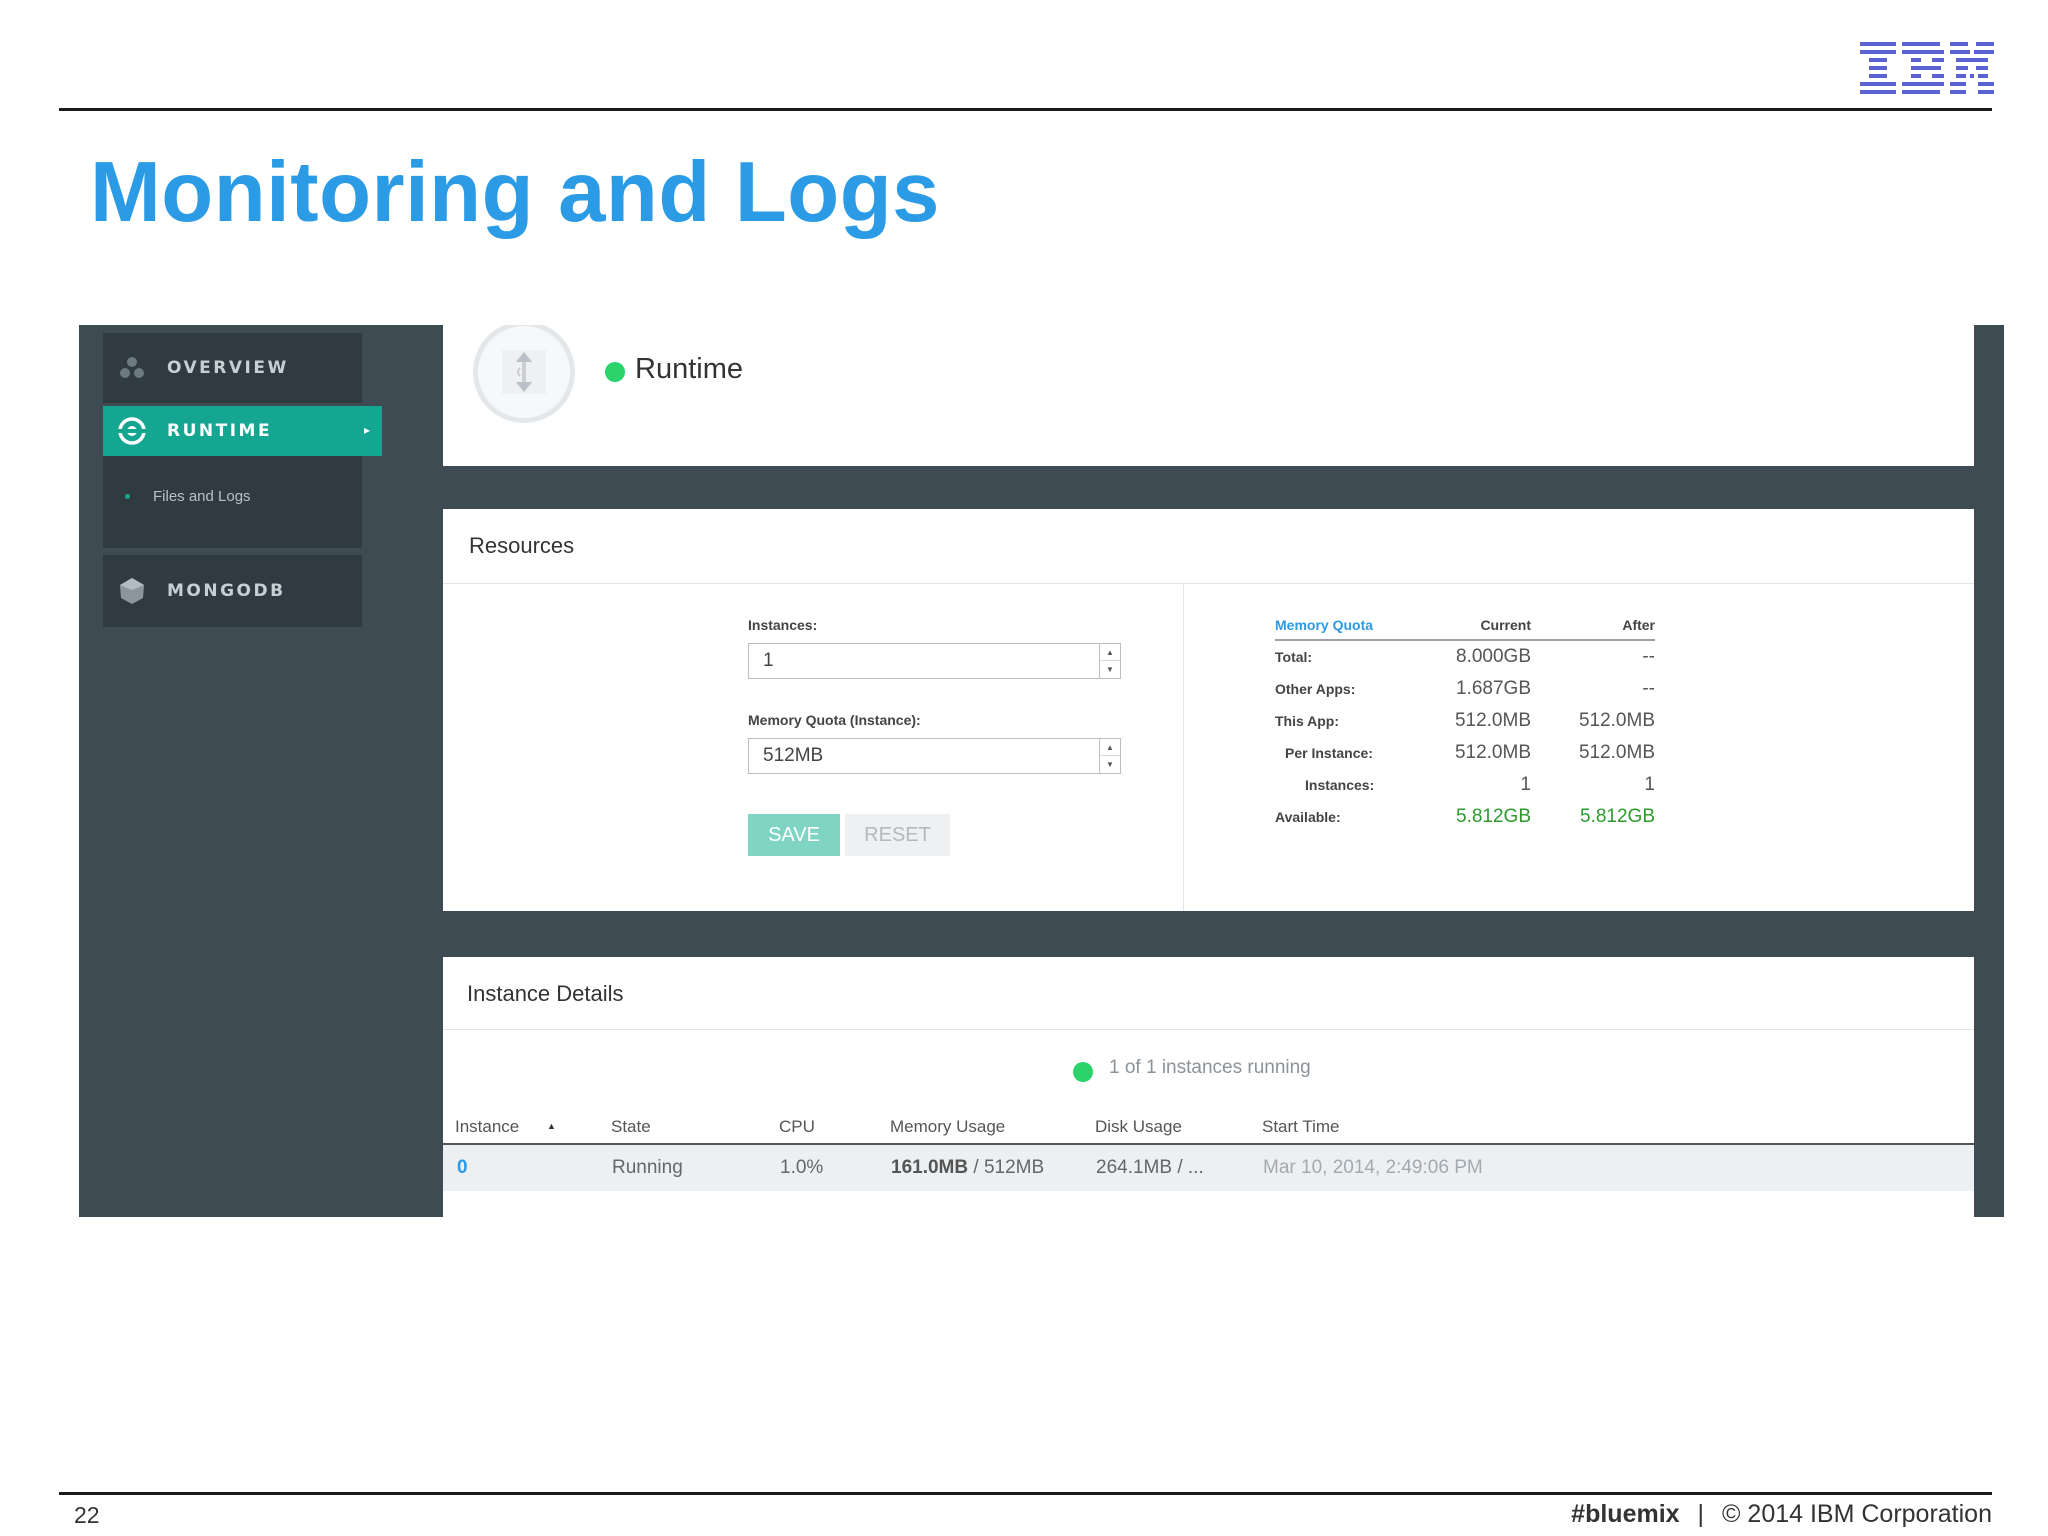 This screenshot has height=1536, width=2048. What do you see at coordinates (1315, 689) in the screenshot?
I see `row-key: Other Apps:` at bounding box center [1315, 689].